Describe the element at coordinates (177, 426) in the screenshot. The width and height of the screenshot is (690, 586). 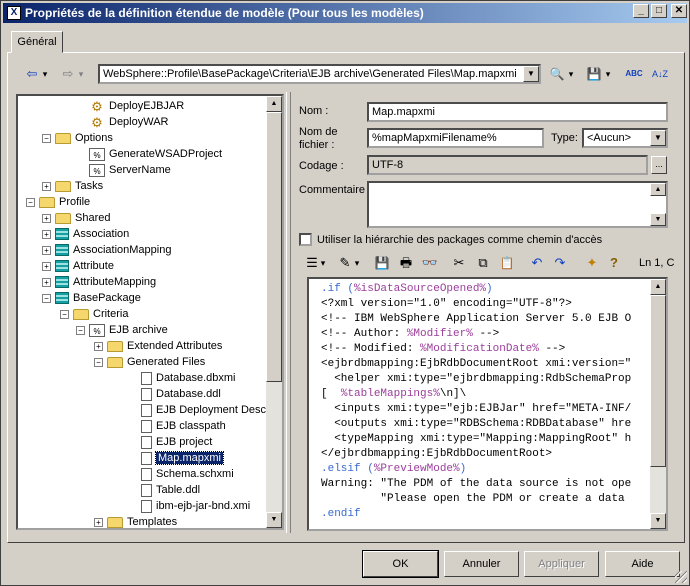
I see `tree-item: EJB classpath` at that location.